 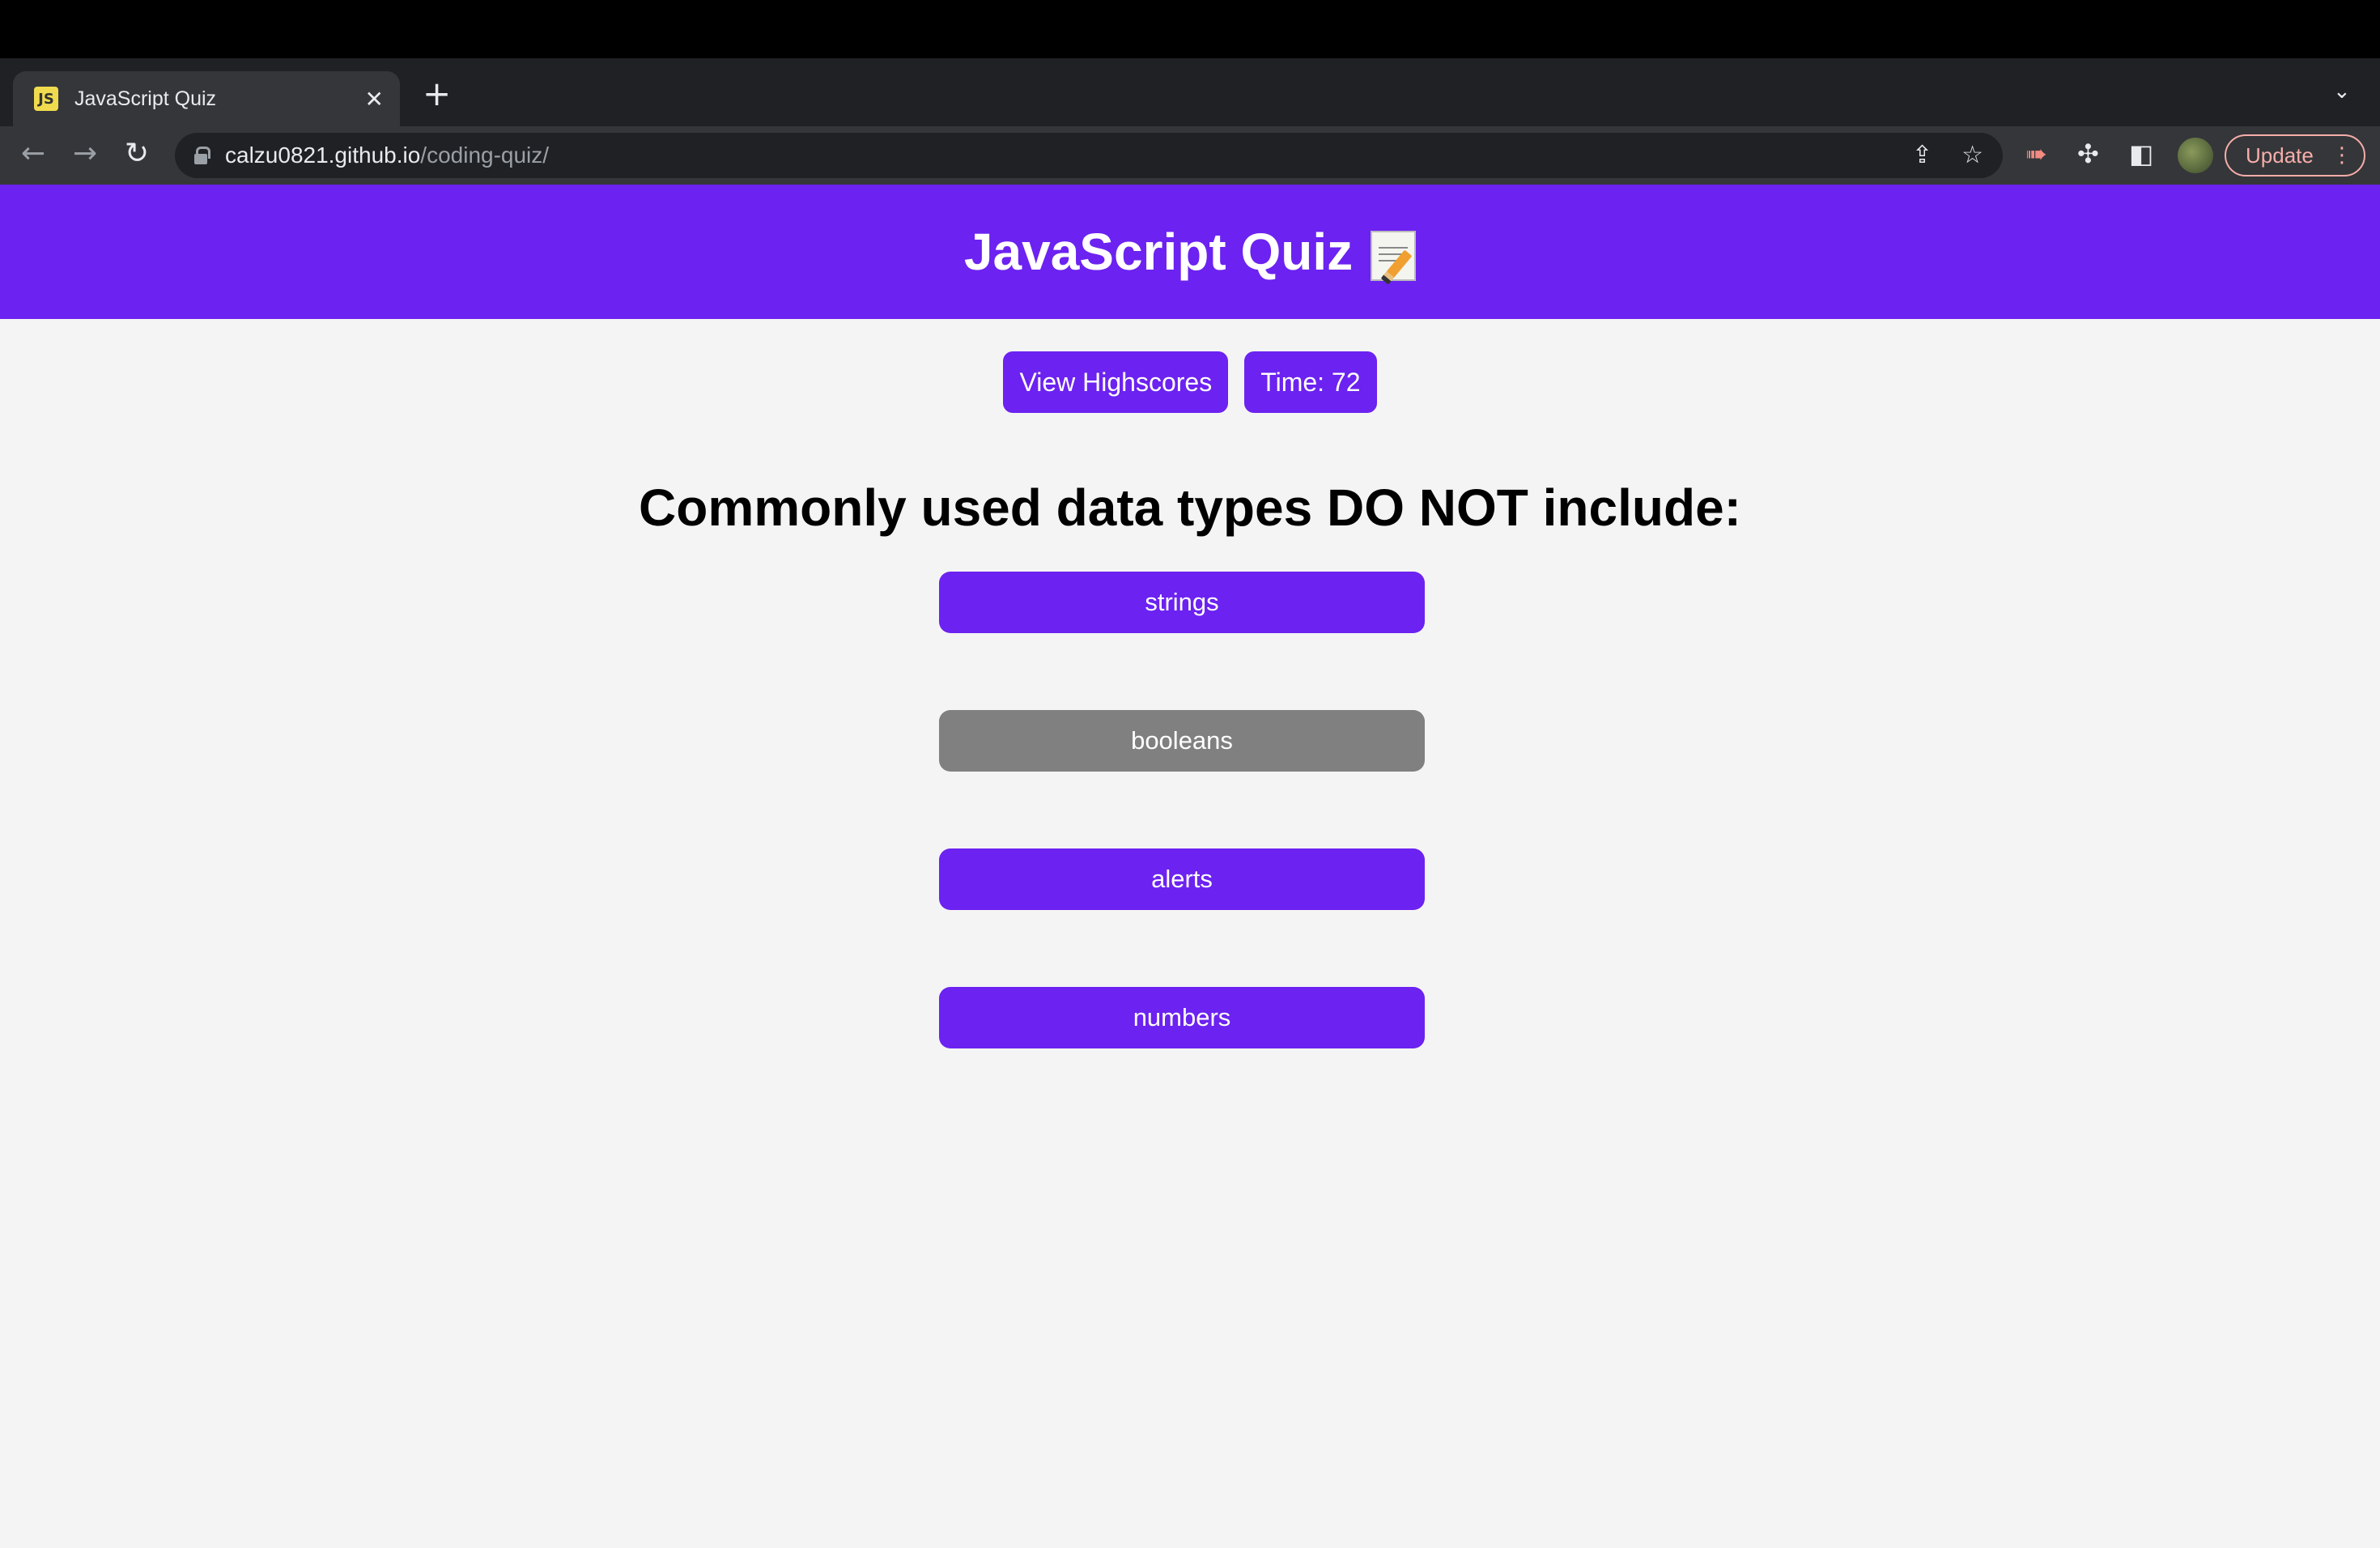 What do you see at coordinates (85, 154) in the screenshot?
I see `forward-arrow-icon: →` at bounding box center [85, 154].